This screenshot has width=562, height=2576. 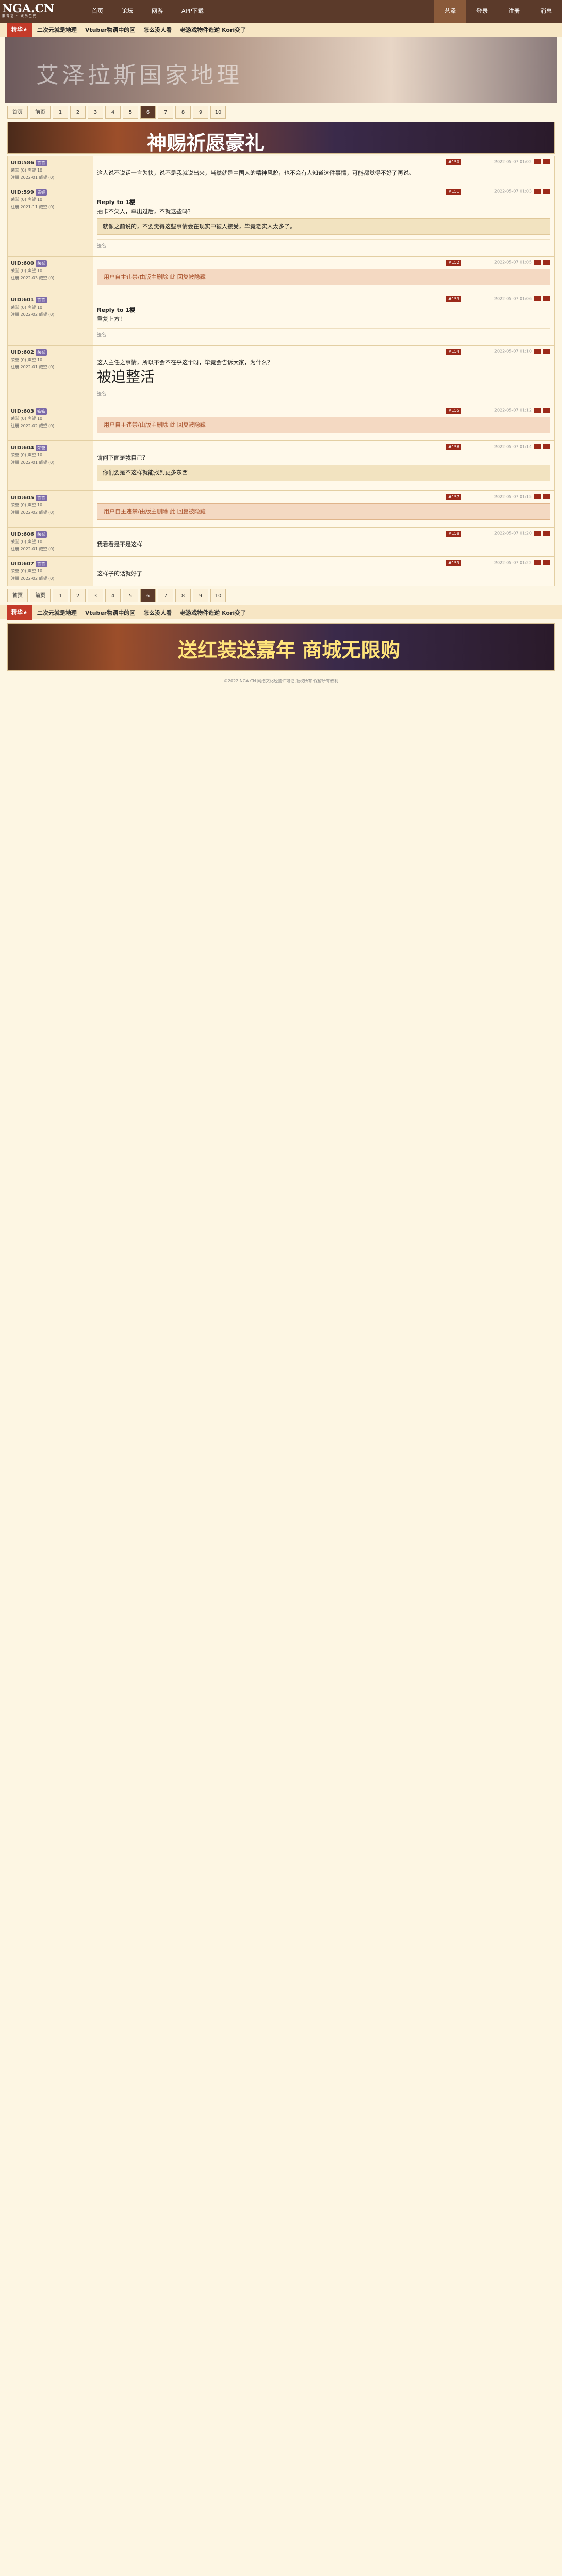 I want to click on floor-number: #152, so click(x=453, y=263).